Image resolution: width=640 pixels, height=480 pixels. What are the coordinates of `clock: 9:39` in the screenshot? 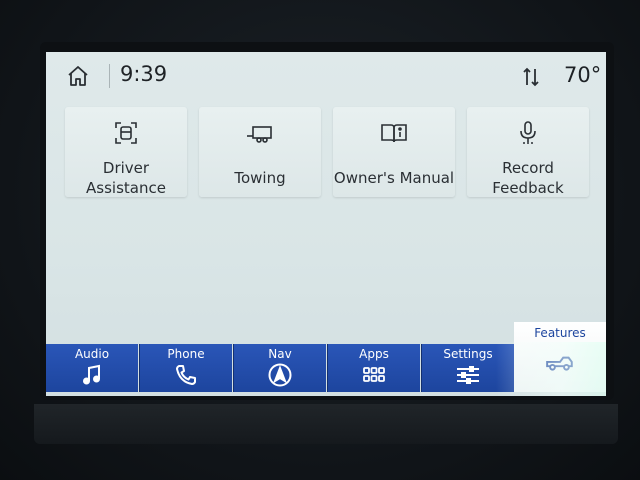 It's located at (144, 74).